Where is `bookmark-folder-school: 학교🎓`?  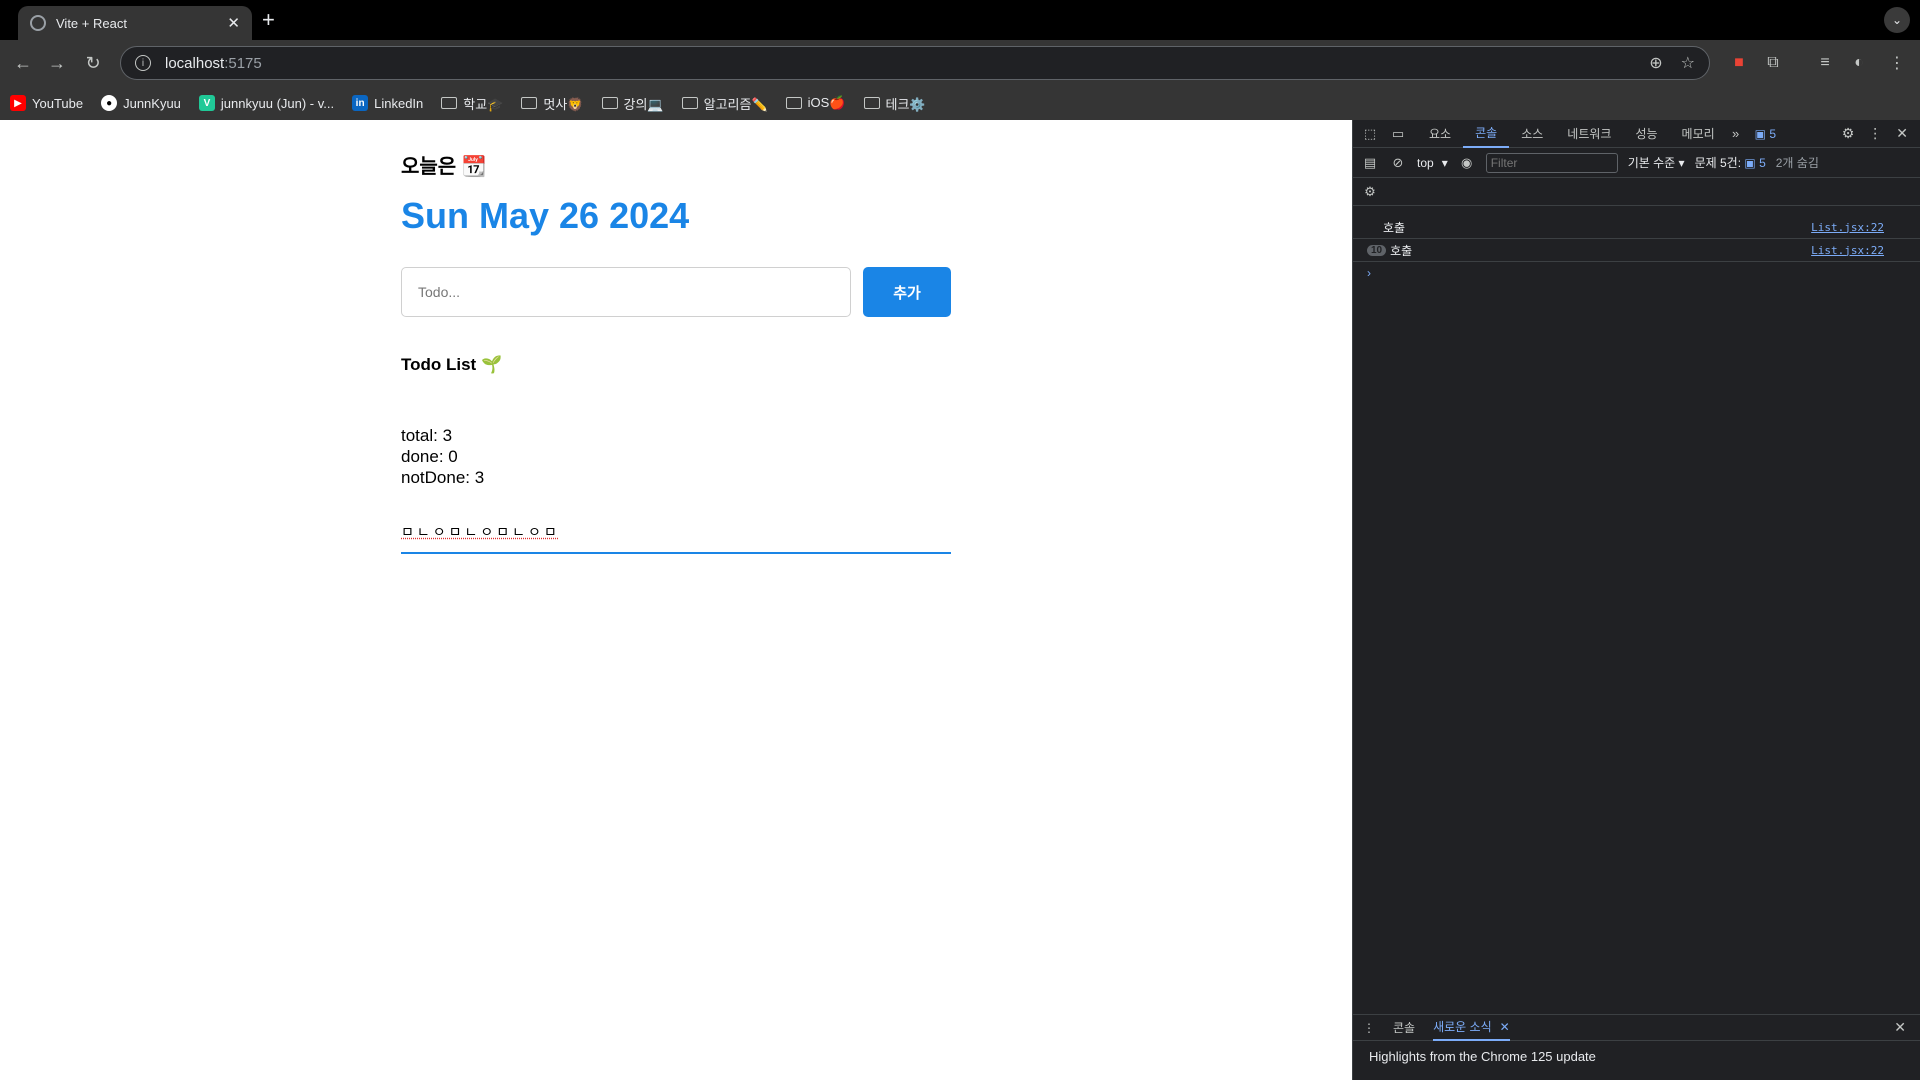 bookmark-folder-school: 학교🎓 is located at coordinates (472, 103).